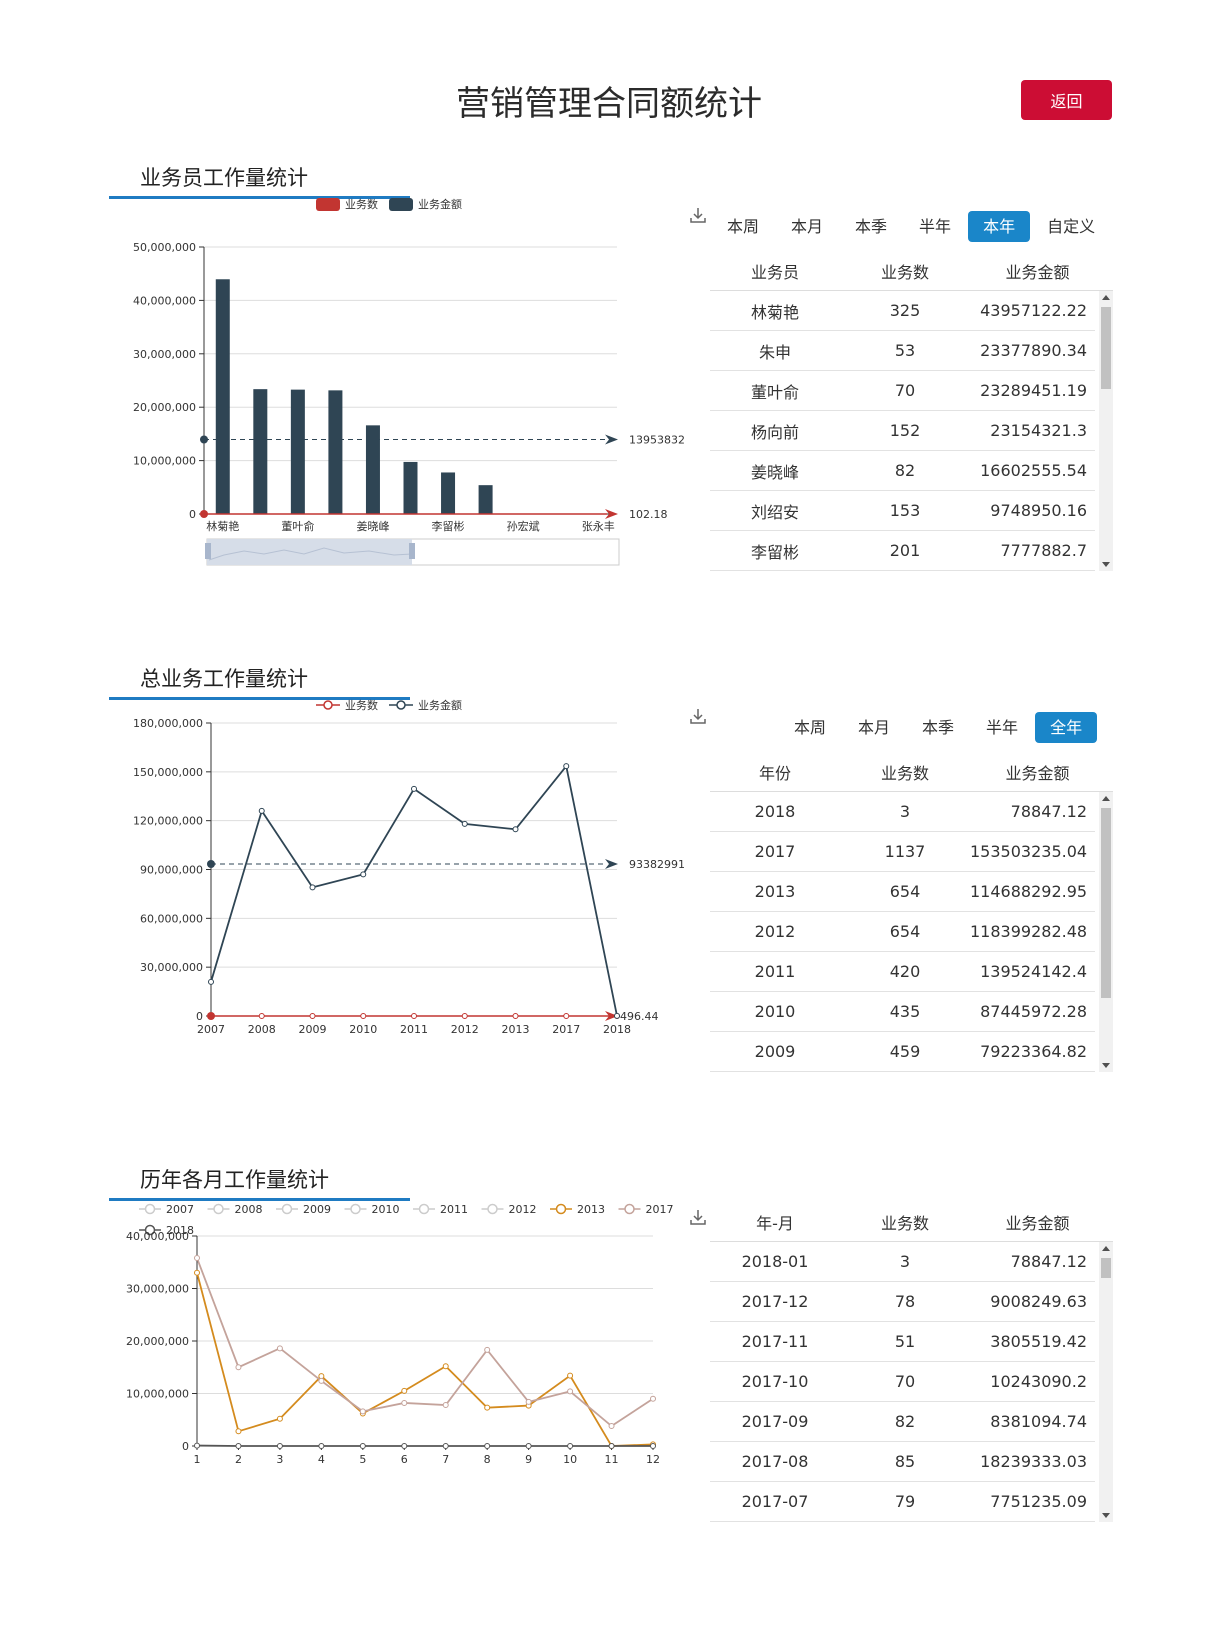 This screenshot has height=1650, width=1218. I want to click on x-tick-label: 2009, so click(313, 1029).